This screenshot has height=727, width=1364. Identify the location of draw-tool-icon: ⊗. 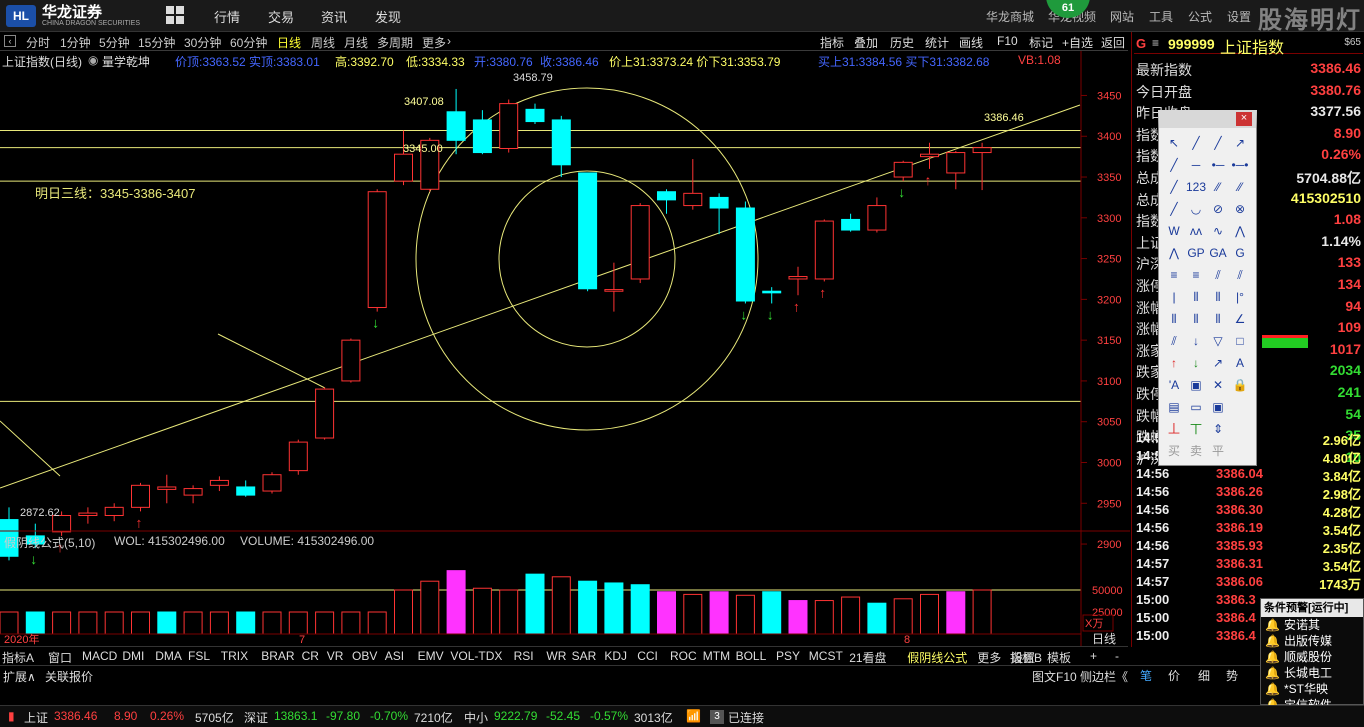
(1240, 209).